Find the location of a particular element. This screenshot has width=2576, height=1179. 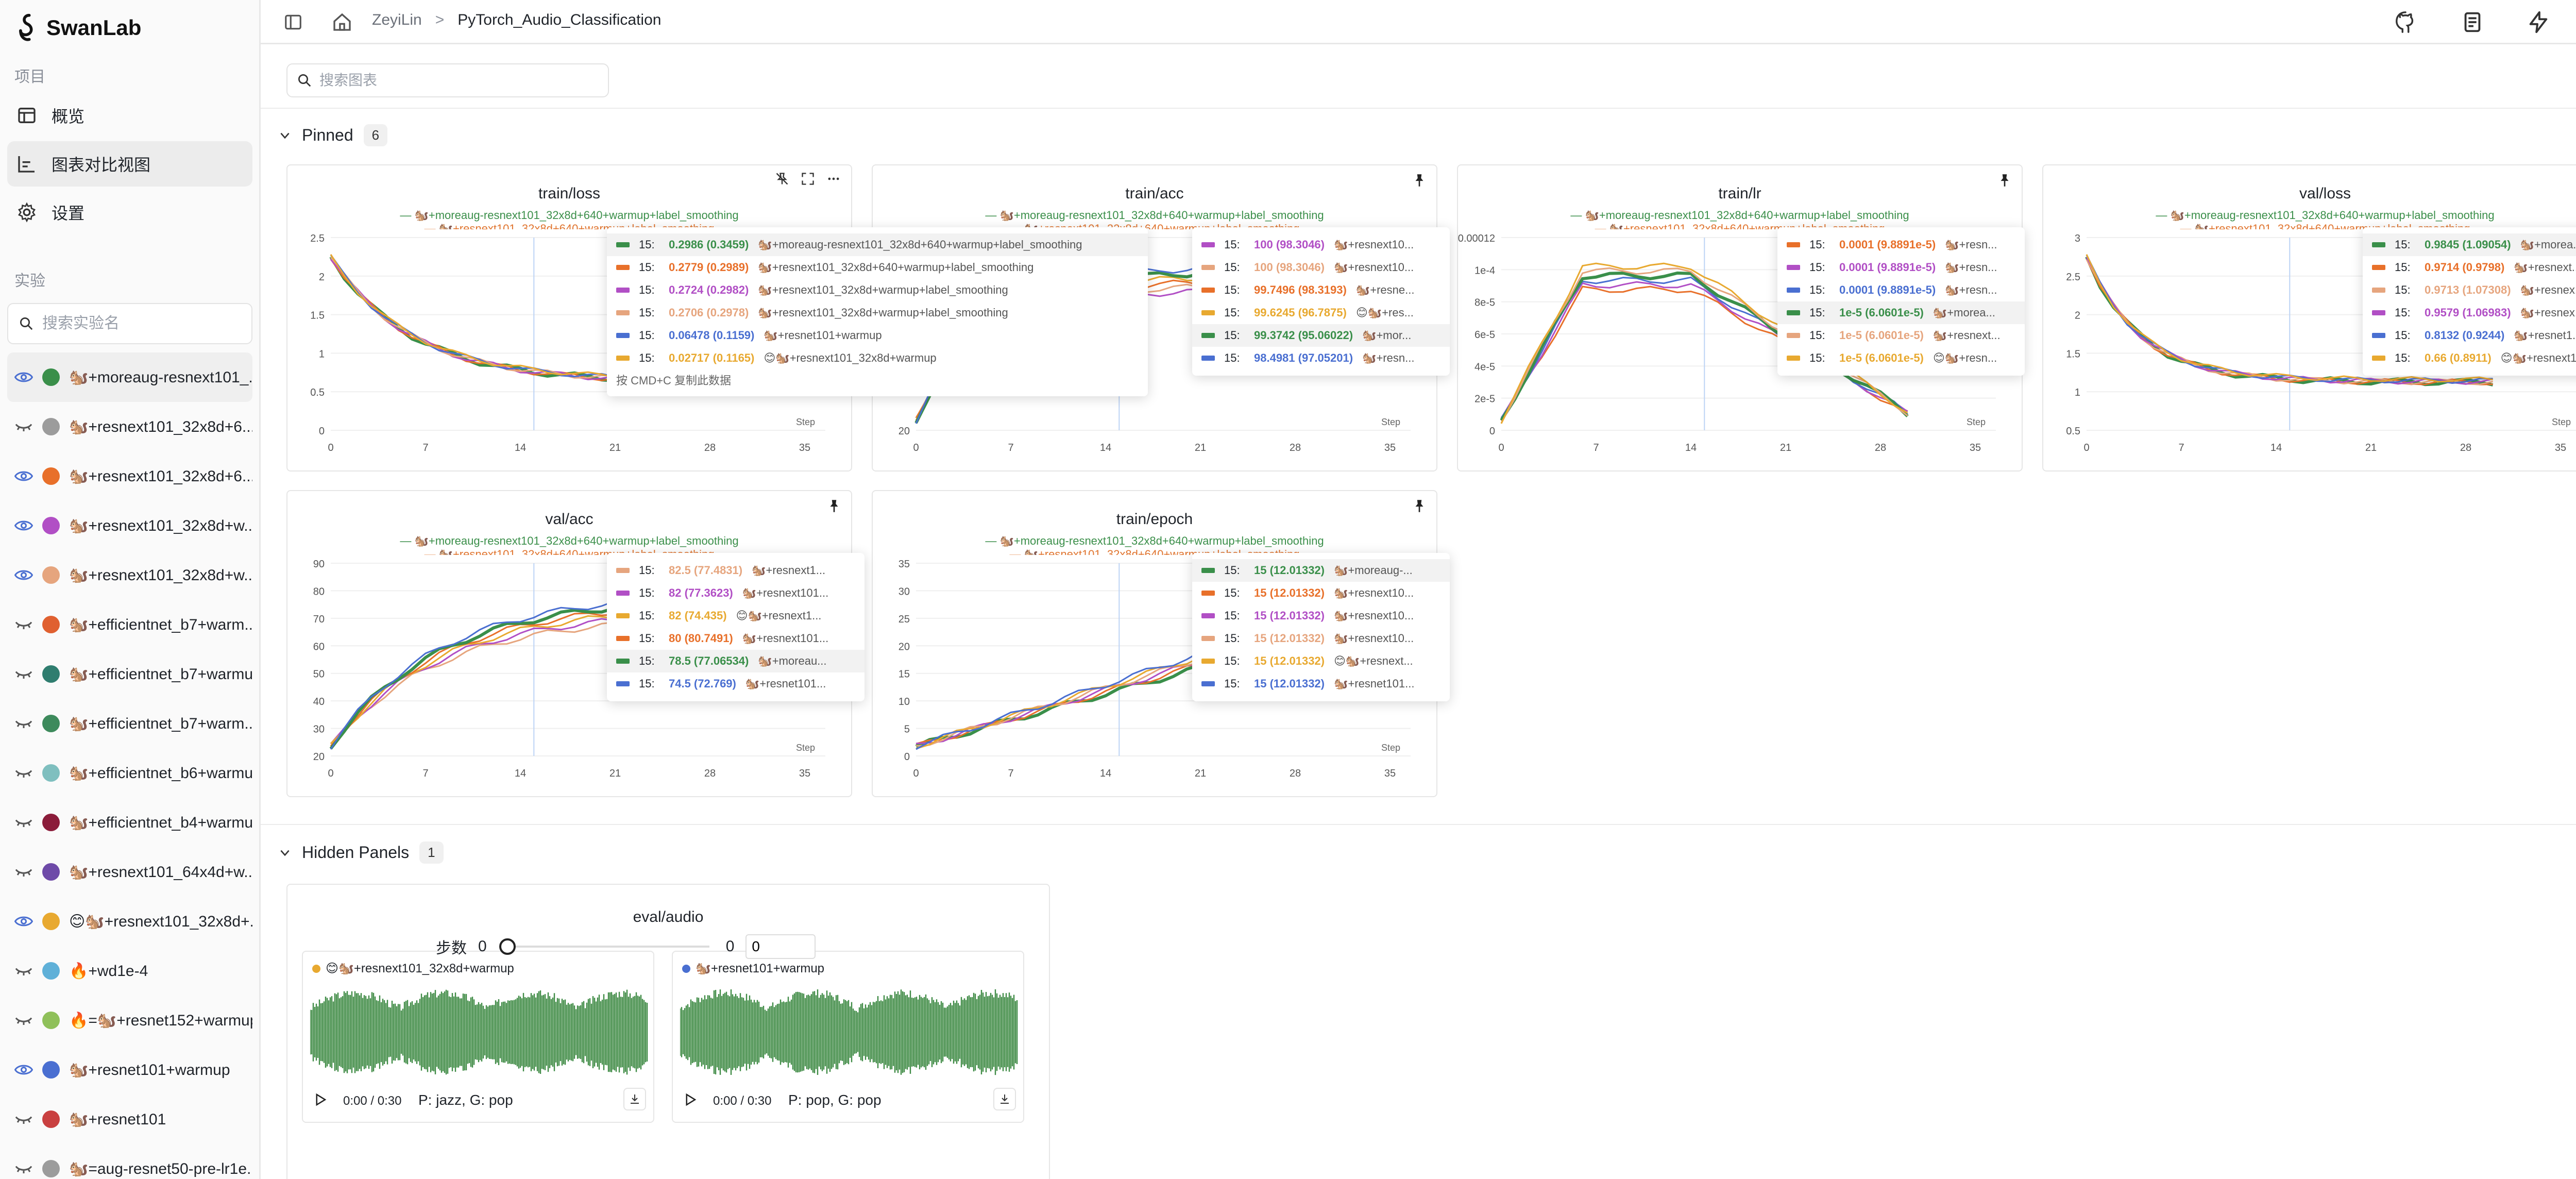

nav-chart-compare: 图表对比视图 is located at coordinates (129, 164).